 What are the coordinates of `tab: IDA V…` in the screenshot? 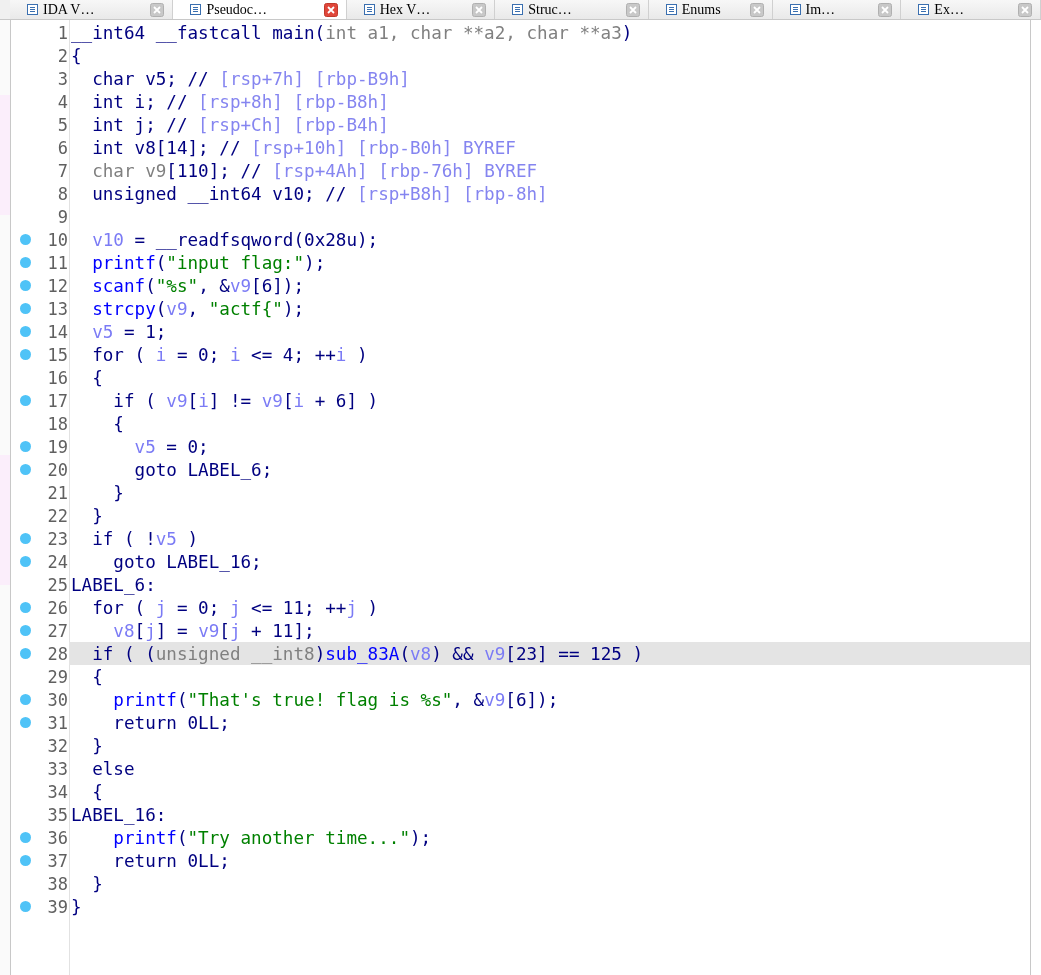 It's located at (92, 9).